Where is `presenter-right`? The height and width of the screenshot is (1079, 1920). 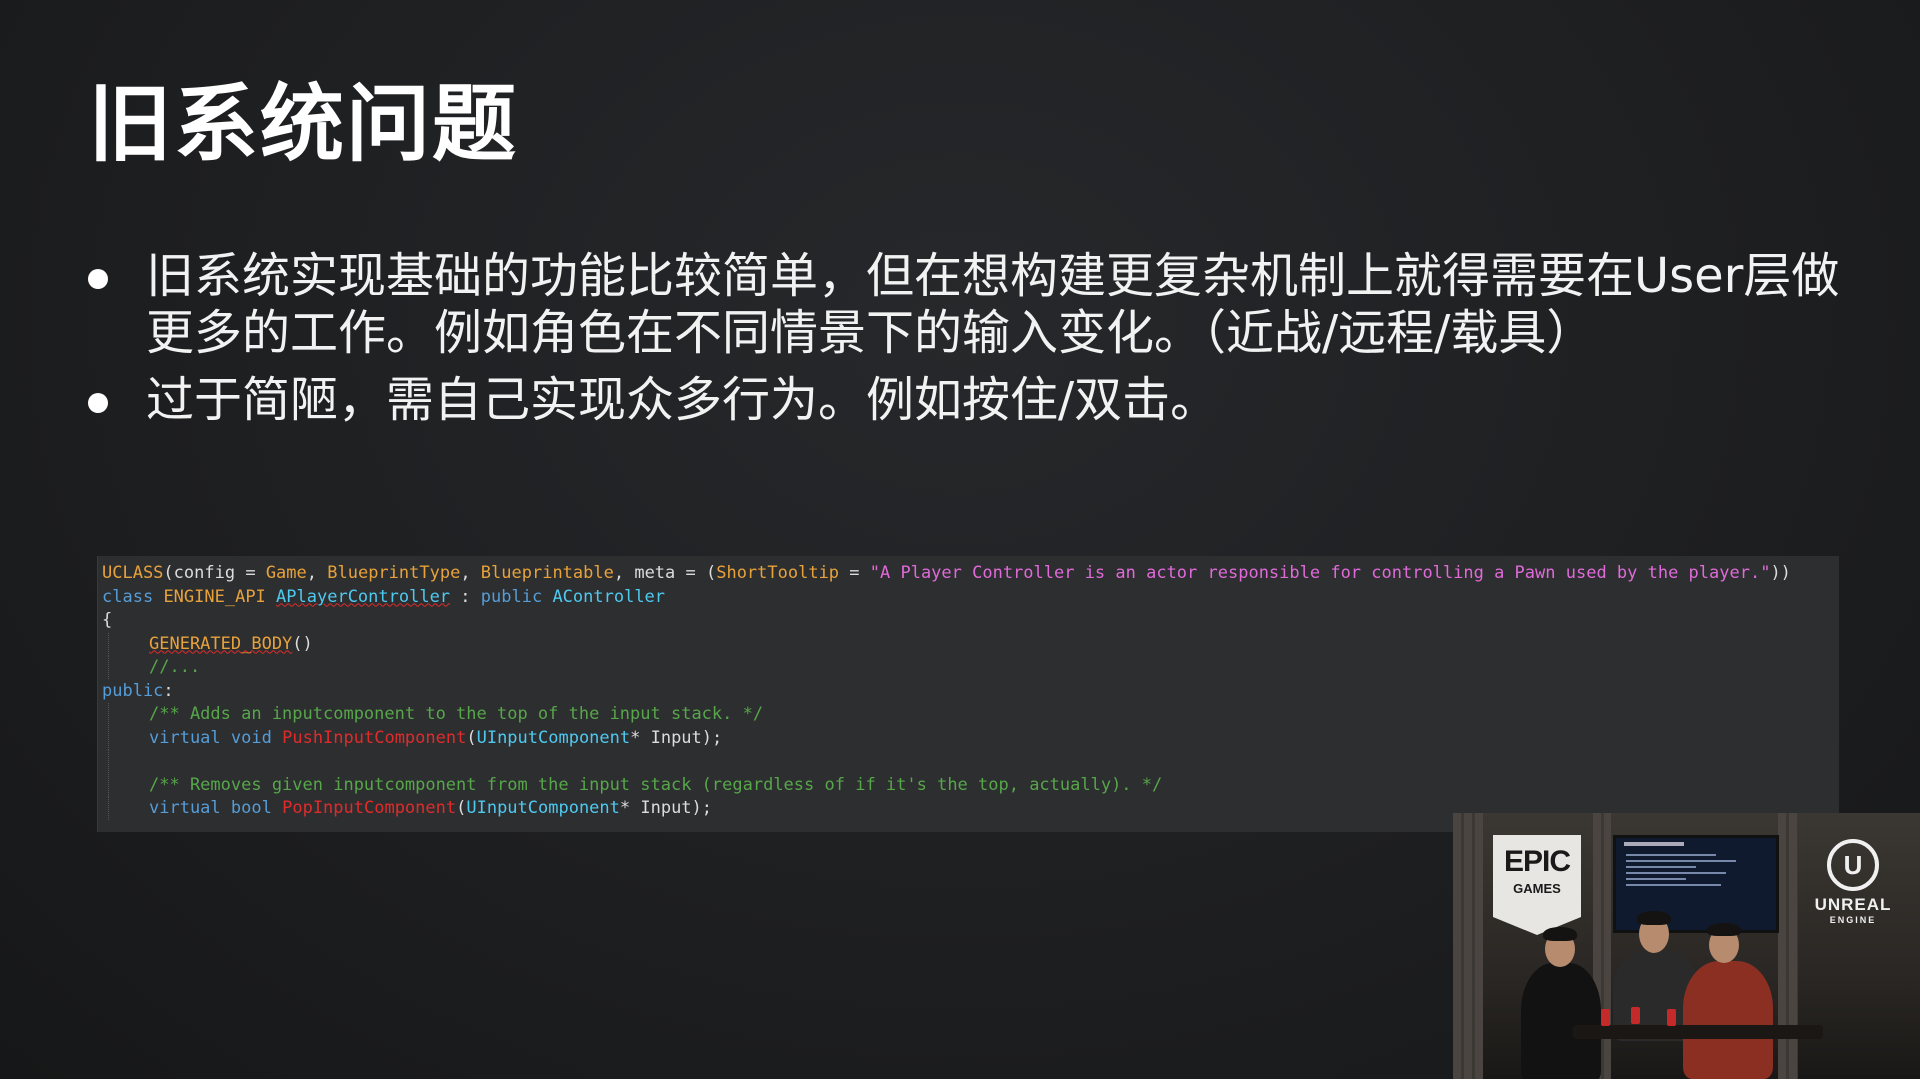 presenter-right is located at coordinates (1728, 1020).